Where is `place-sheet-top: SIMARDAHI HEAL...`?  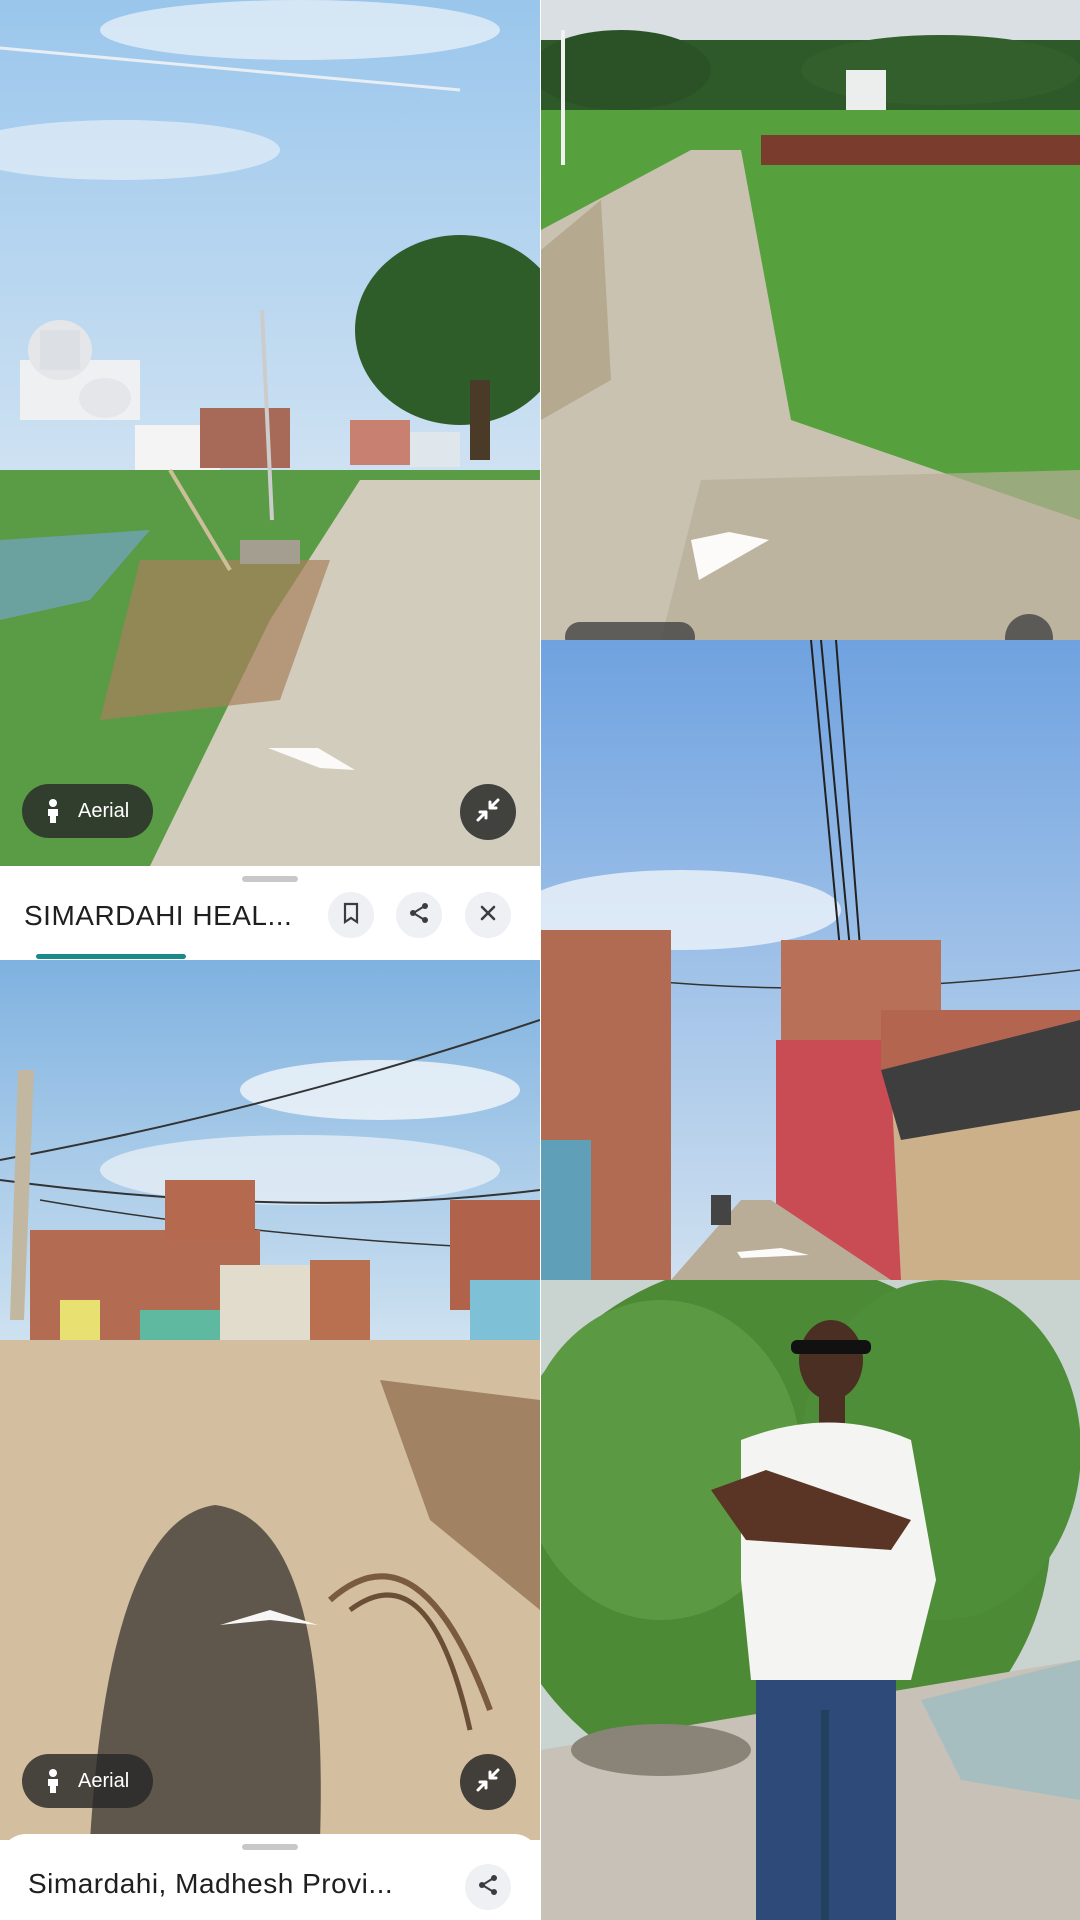 place-sheet-top: SIMARDAHI HEAL... is located at coordinates (270, 912).